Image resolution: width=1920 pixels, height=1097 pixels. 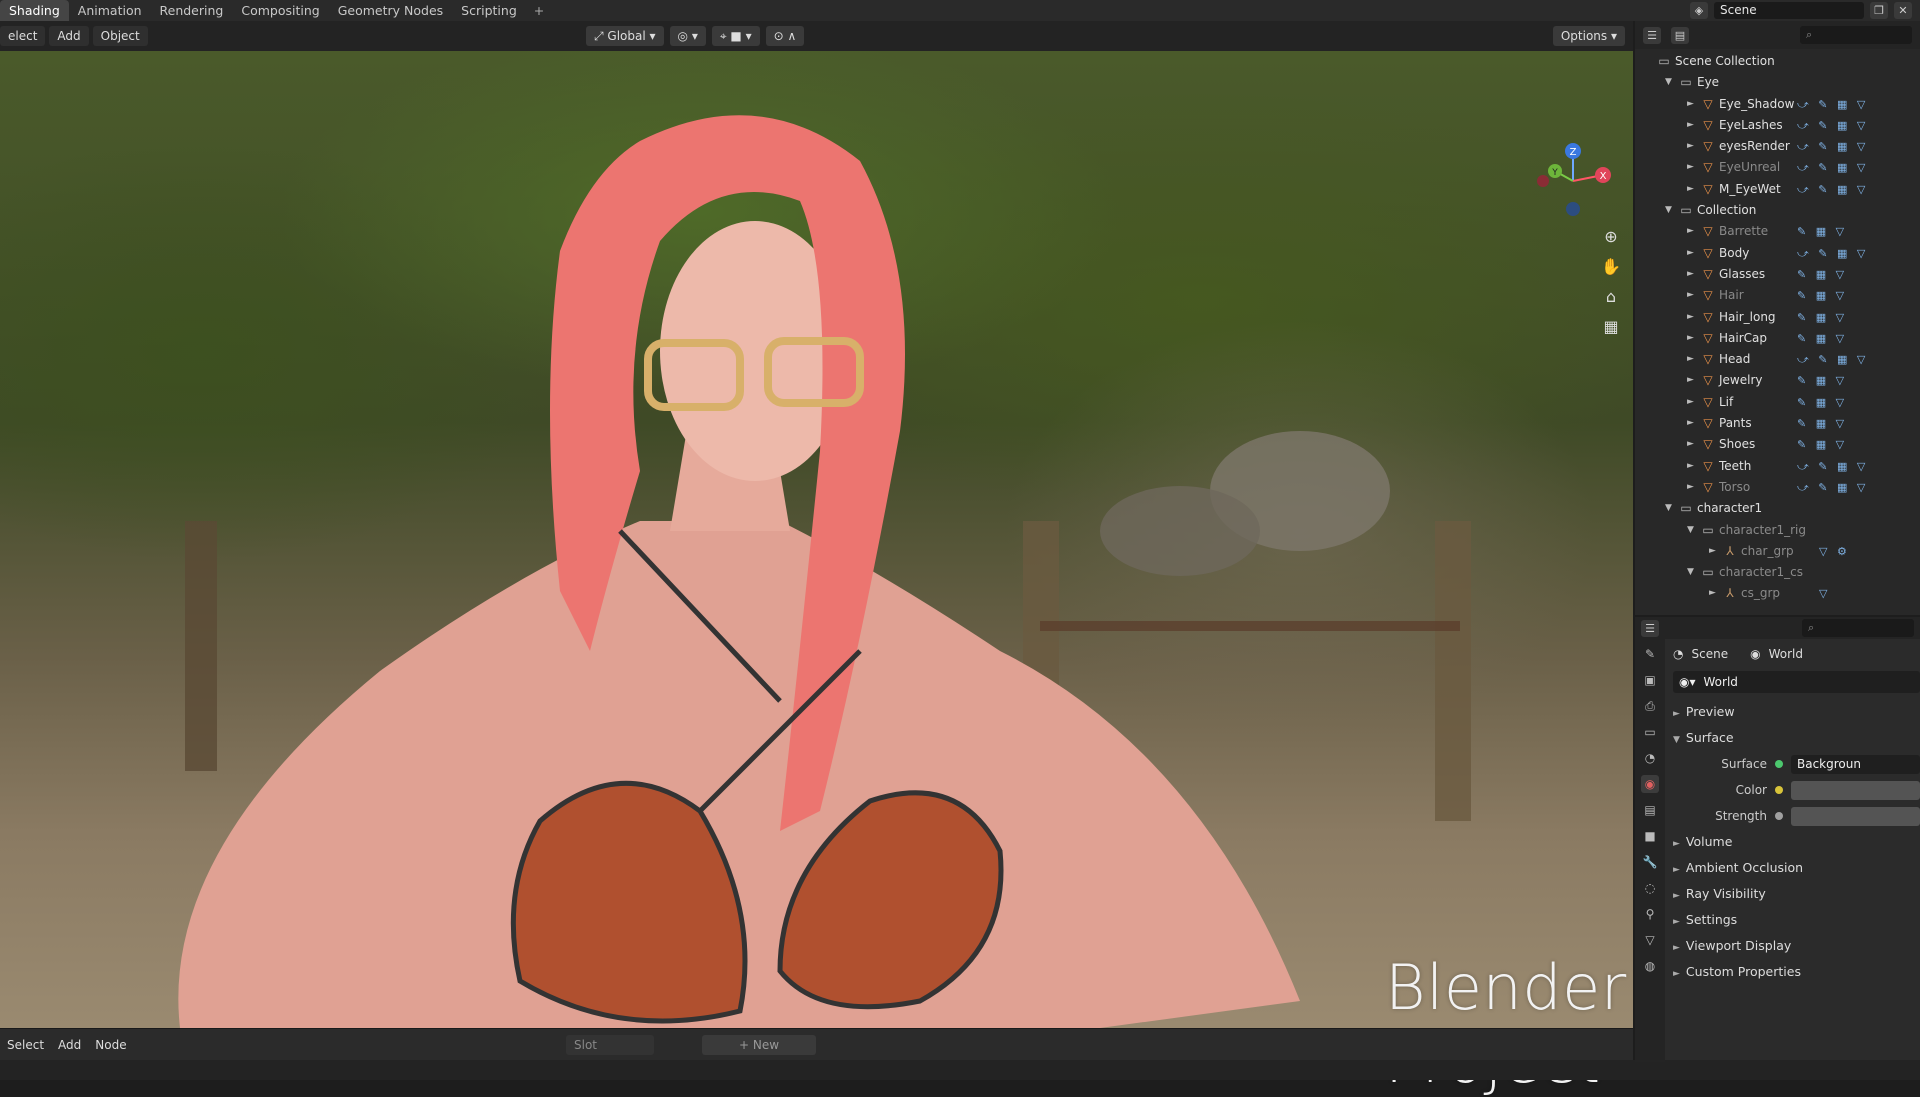 What do you see at coordinates (1699, 10) in the screenshot?
I see `scene-icon: ◈` at bounding box center [1699, 10].